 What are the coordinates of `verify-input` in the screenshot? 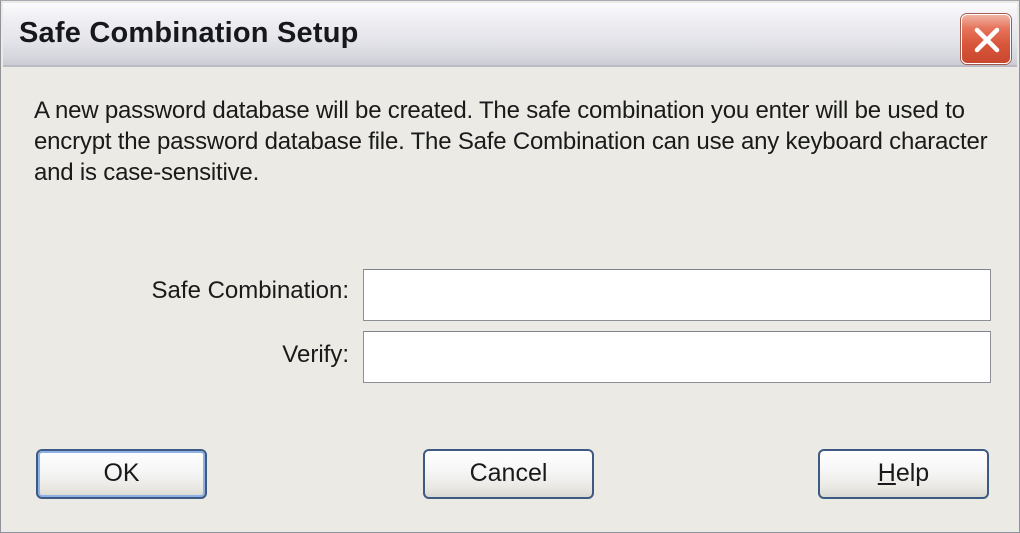 It's located at (677, 357).